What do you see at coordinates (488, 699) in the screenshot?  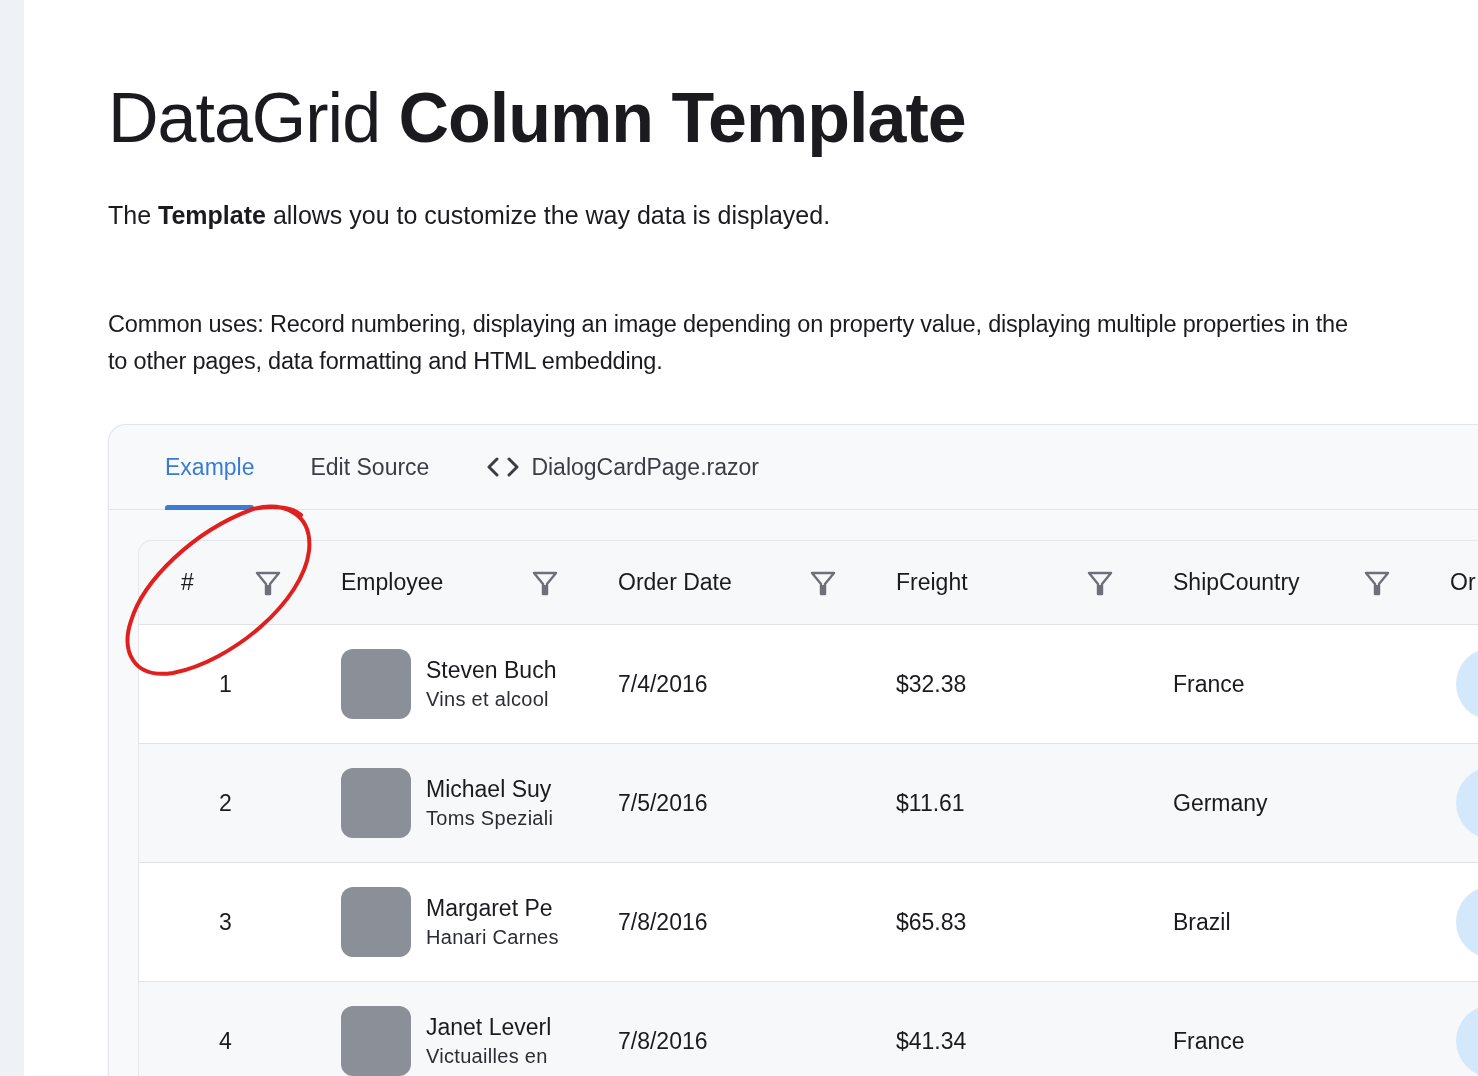 I see `company-name: Vins et alcool` at bounding box center [488, 699].